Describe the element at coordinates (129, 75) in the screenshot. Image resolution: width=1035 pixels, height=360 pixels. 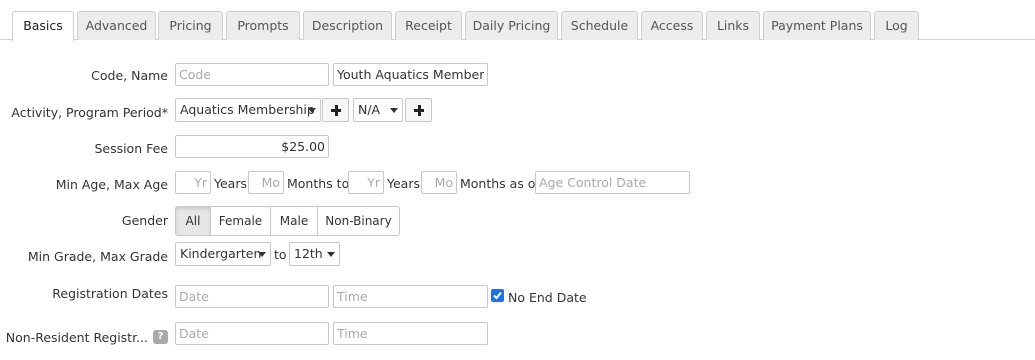
I see `code-name-label: Code, Name` at that location.